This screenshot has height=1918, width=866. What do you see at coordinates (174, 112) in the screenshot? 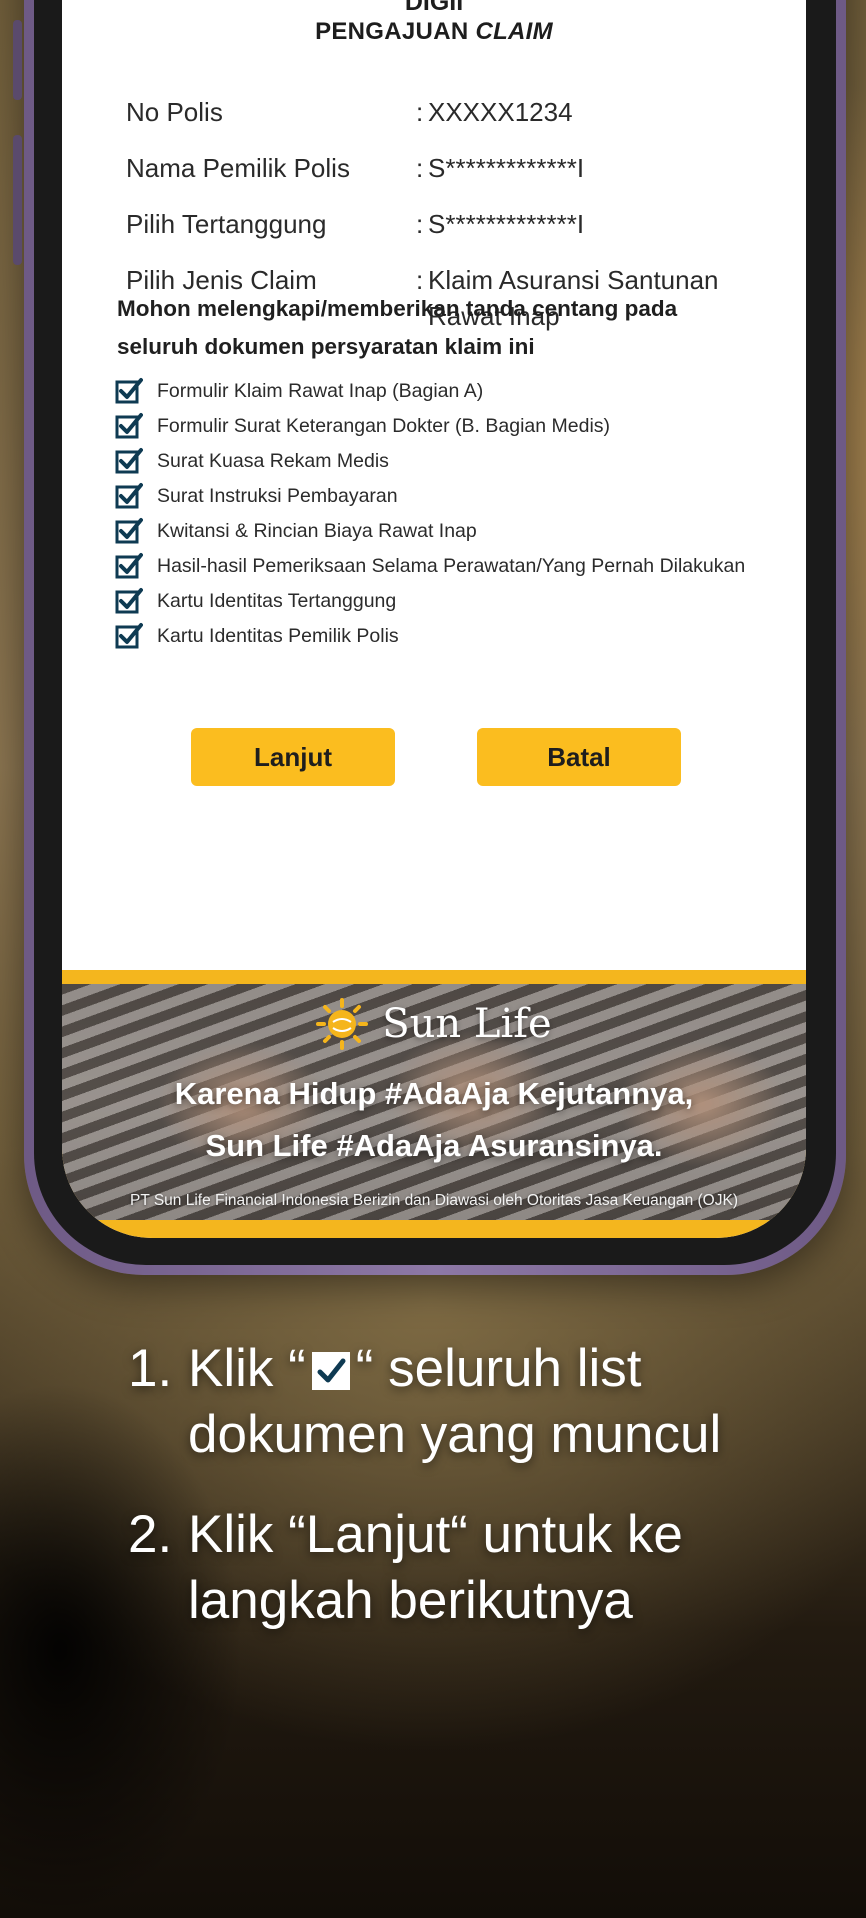
I see `info-label: No Polis` at bounding box center [174, 112].